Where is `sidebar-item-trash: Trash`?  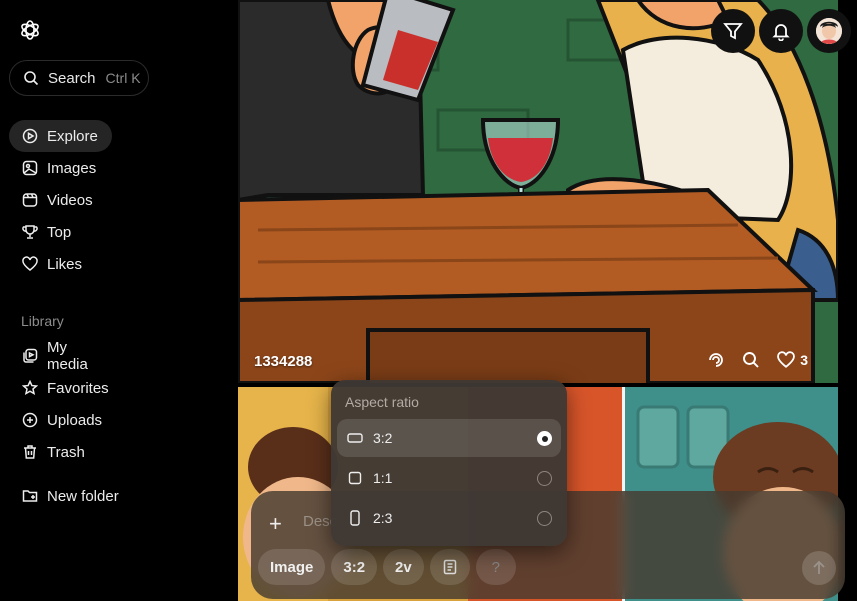
sidebar-item-trash: Trash is located at coordinates (60, 452).